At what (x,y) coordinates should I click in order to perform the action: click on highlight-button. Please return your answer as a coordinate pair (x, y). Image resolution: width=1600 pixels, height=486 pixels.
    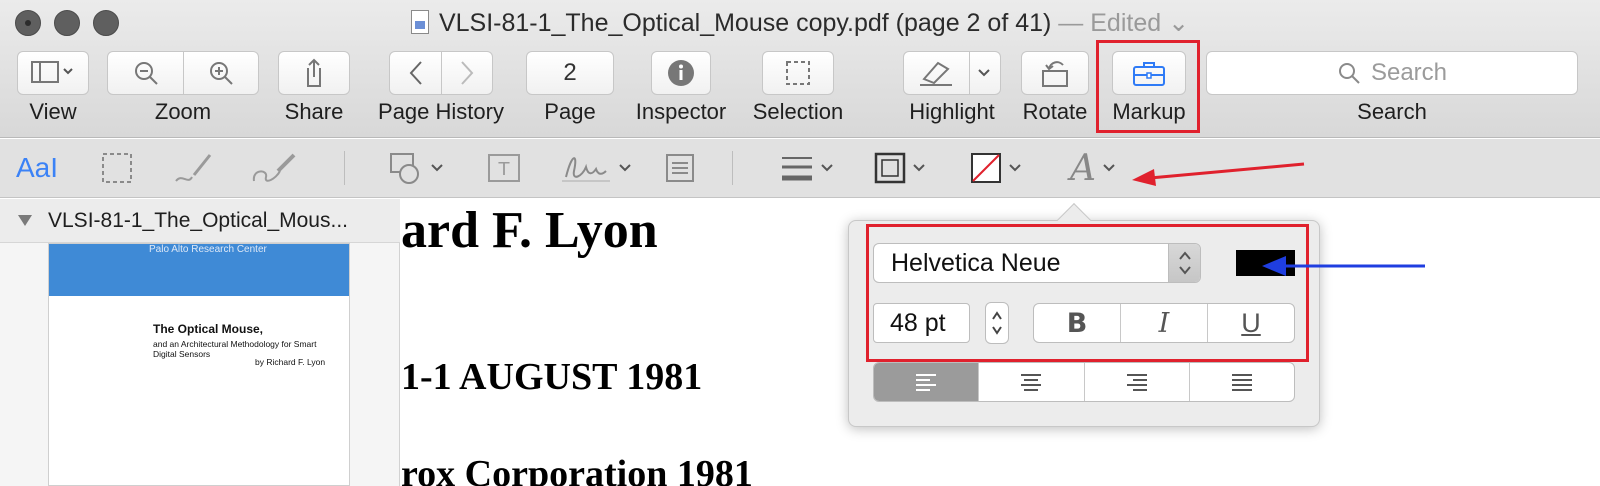
    Looking at the image, I should click on (936, 73).